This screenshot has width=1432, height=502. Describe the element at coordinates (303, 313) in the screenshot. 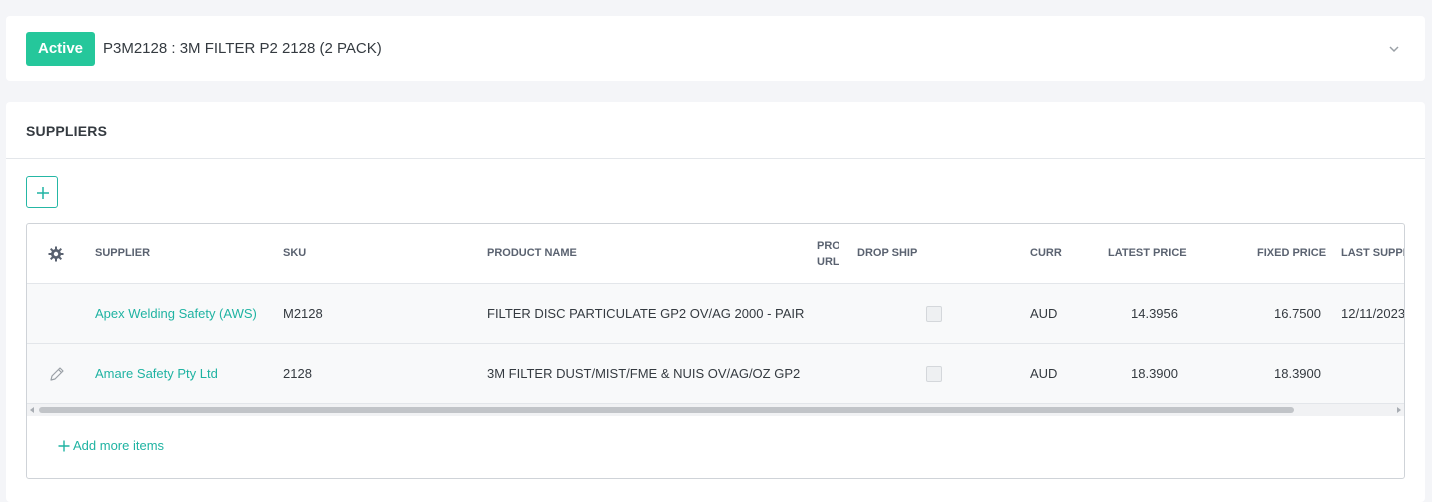

I see `sku-cell: M2128` at that location.